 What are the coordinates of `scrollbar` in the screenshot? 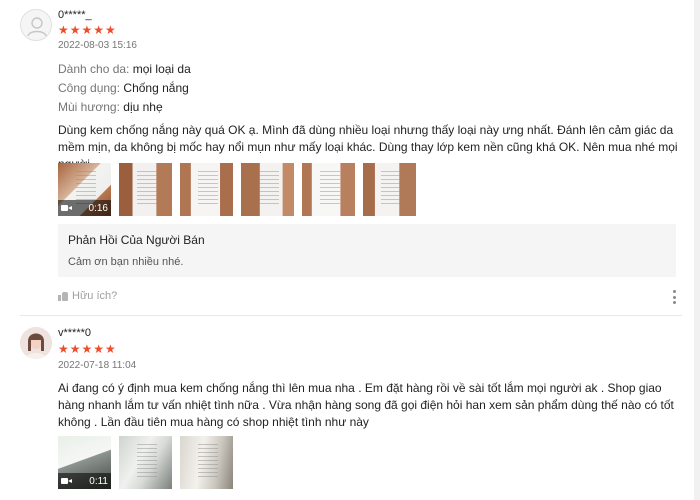 It's located at (697, 250).